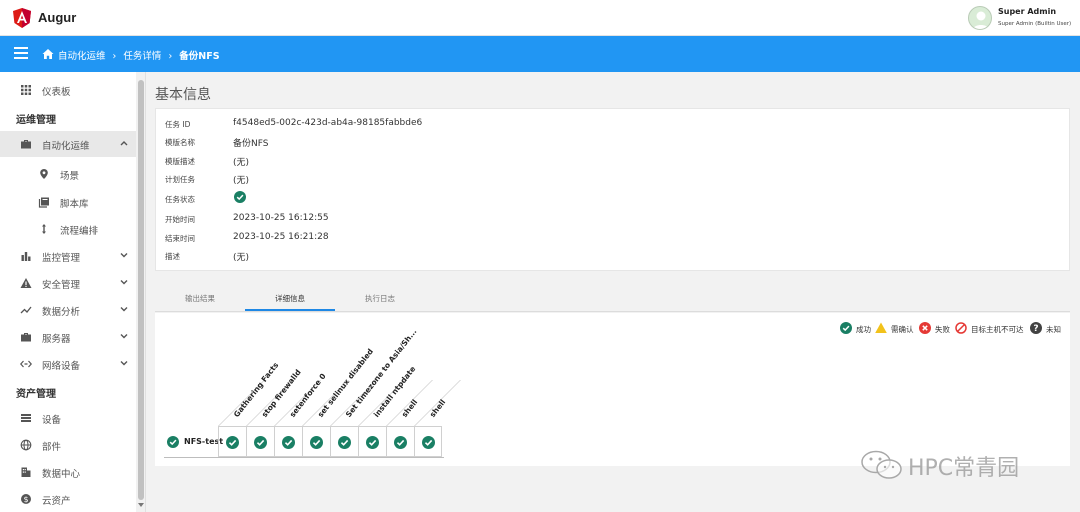 The height and width of the screenshot is (512, 1080). I want to click on scrollbar-thumb, so click(141, 290).